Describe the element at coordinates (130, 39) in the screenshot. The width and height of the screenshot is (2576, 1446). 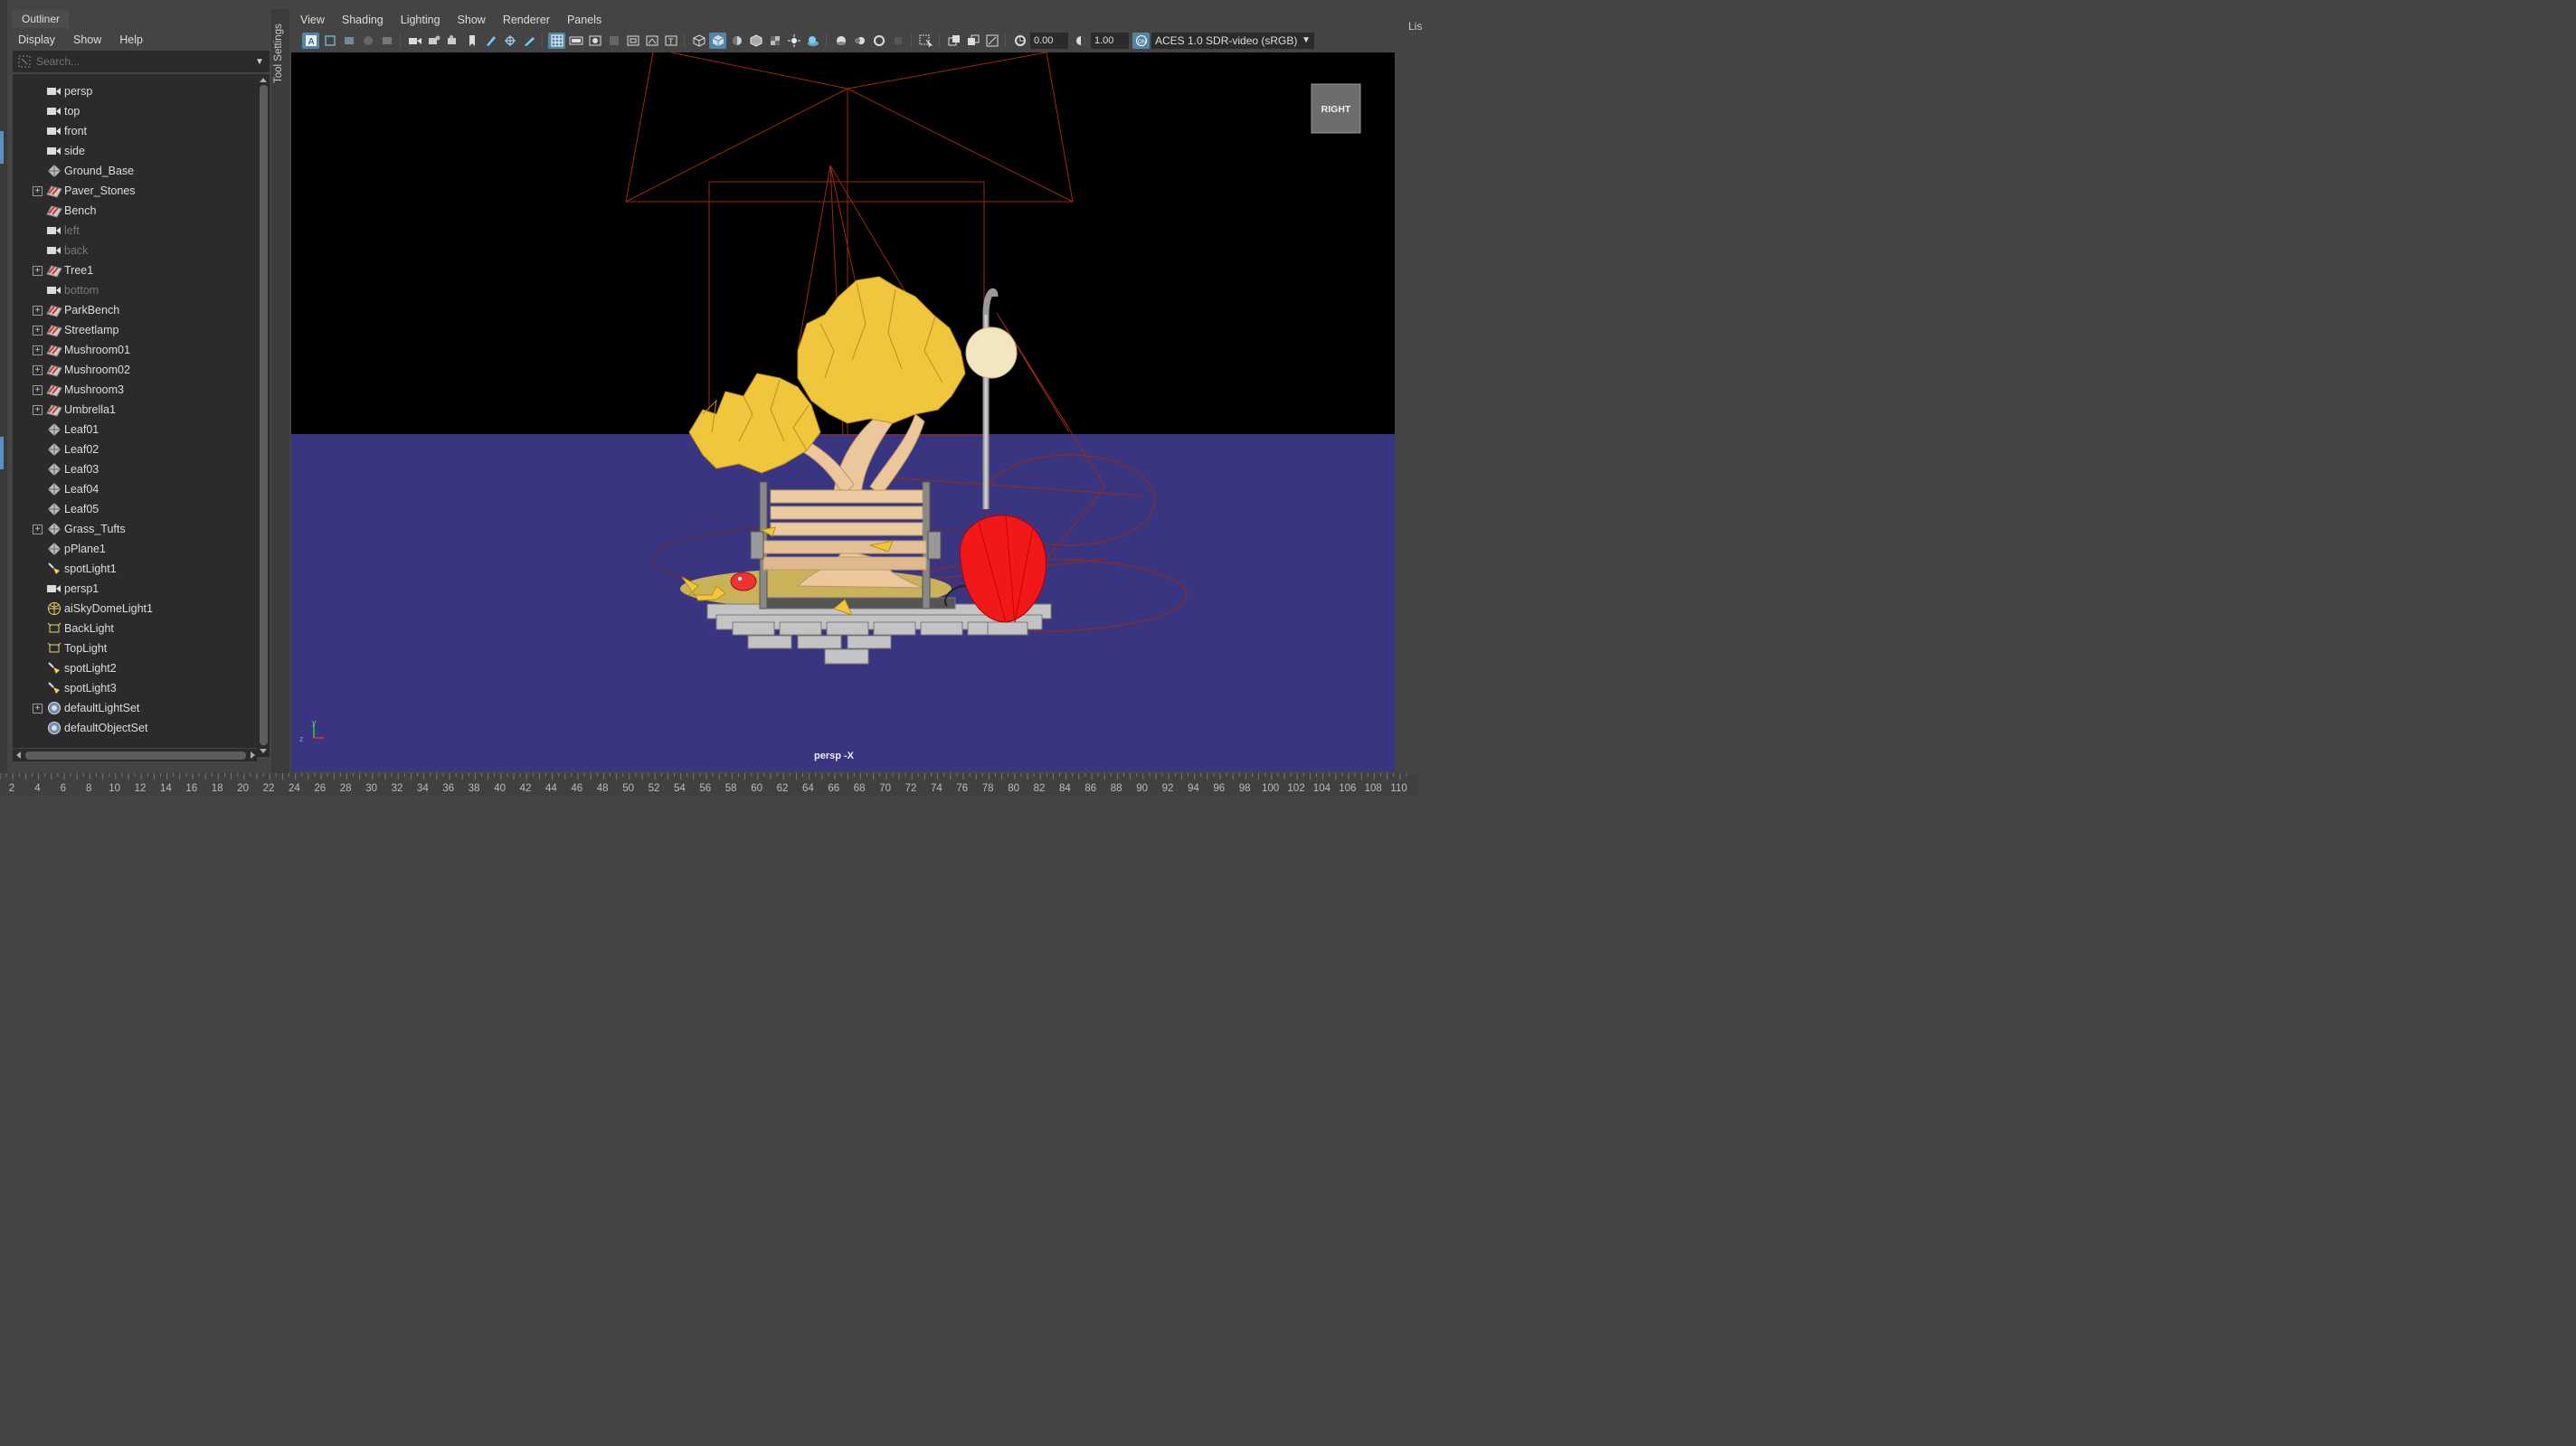
I see `menu-help: Help` at that location.